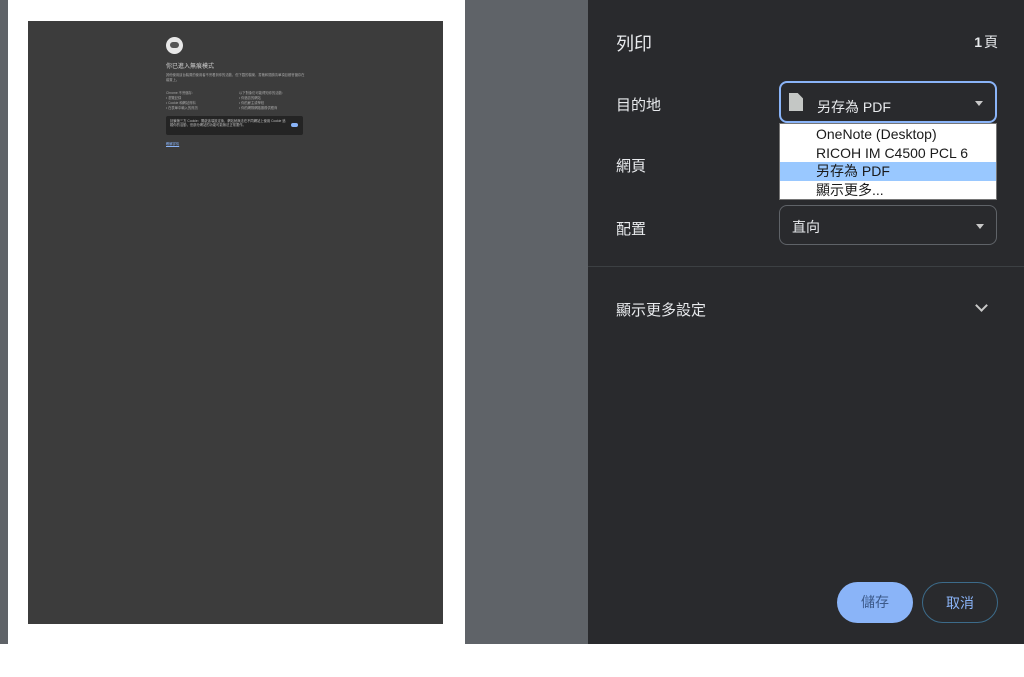  What do you see at coordinates (258, 108) in the screenshot?
I see `preview-col2-line: • 你的網際網路服務供應商` at bounding box center [258, 108].